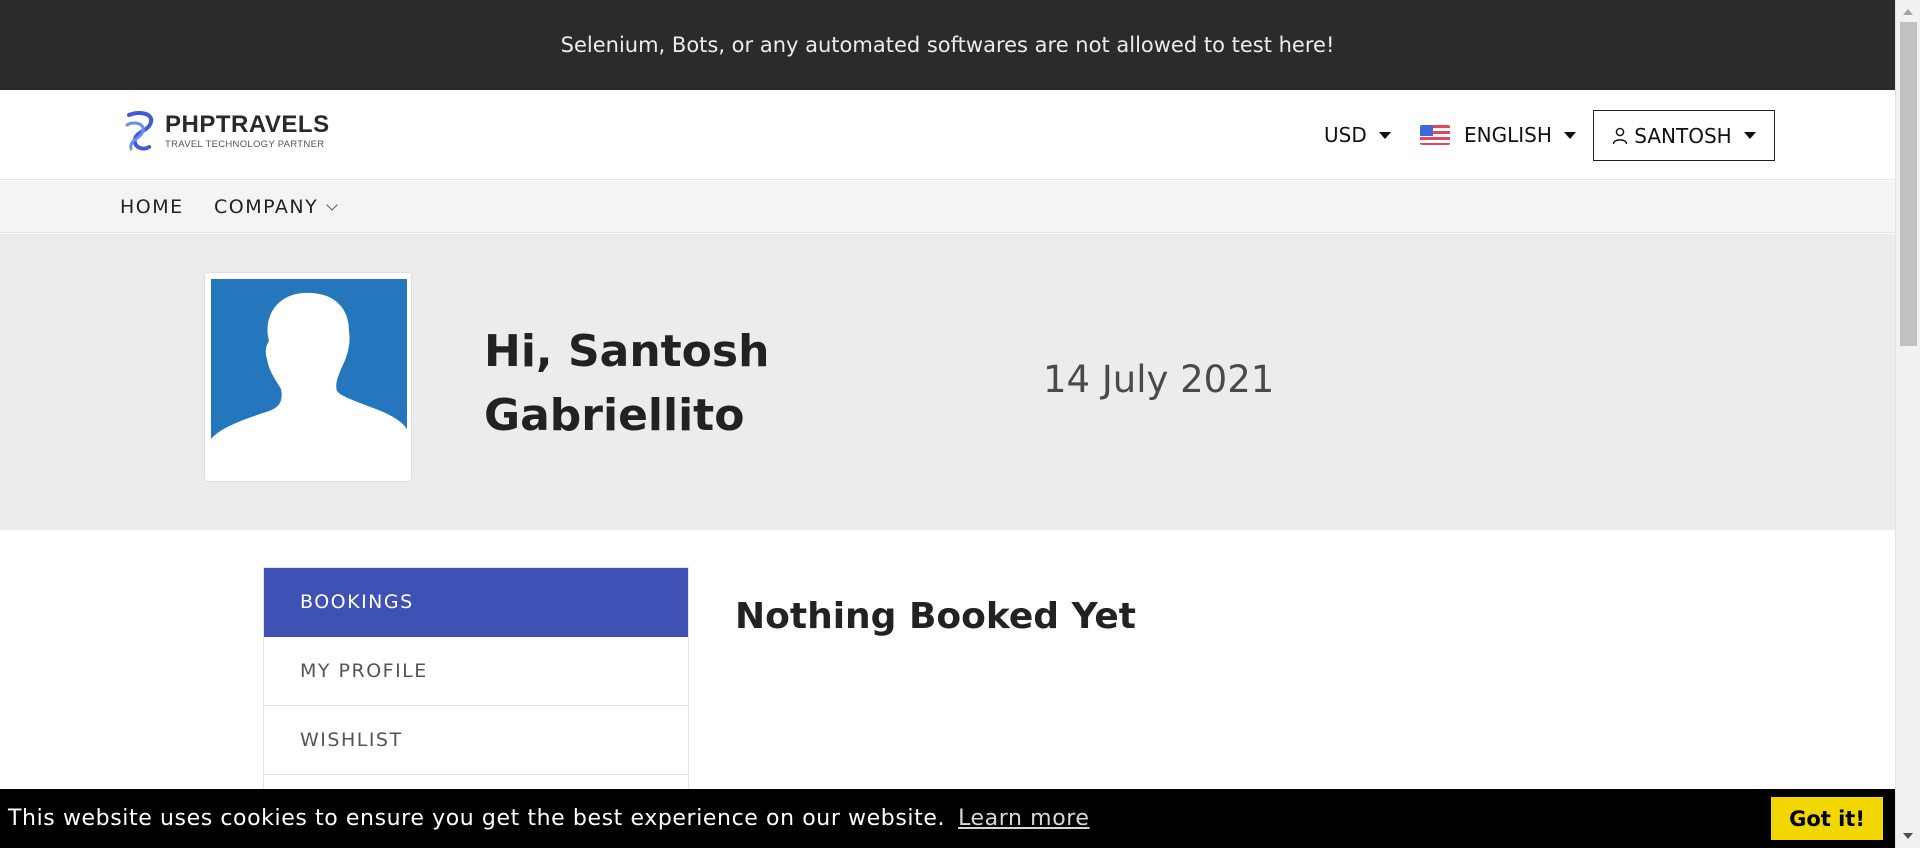 This screenshot has height=848, width=1920. I want to click on currency-dropdown: USD, so click(1357, 135).